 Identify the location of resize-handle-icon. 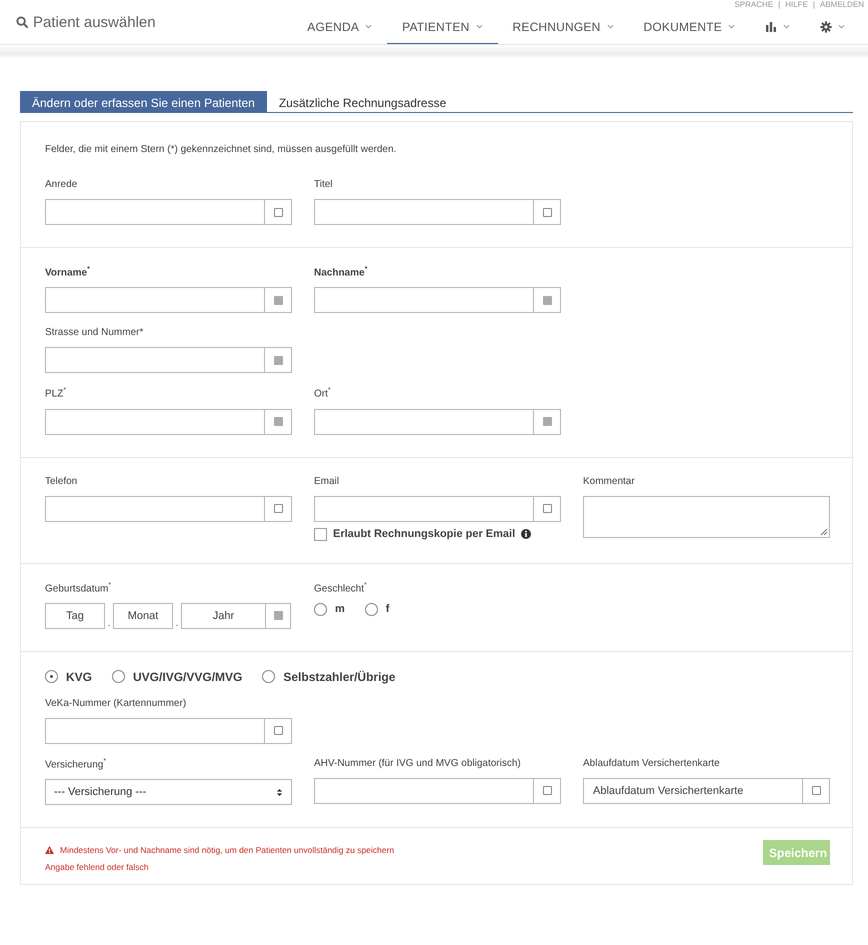
(824, 532).